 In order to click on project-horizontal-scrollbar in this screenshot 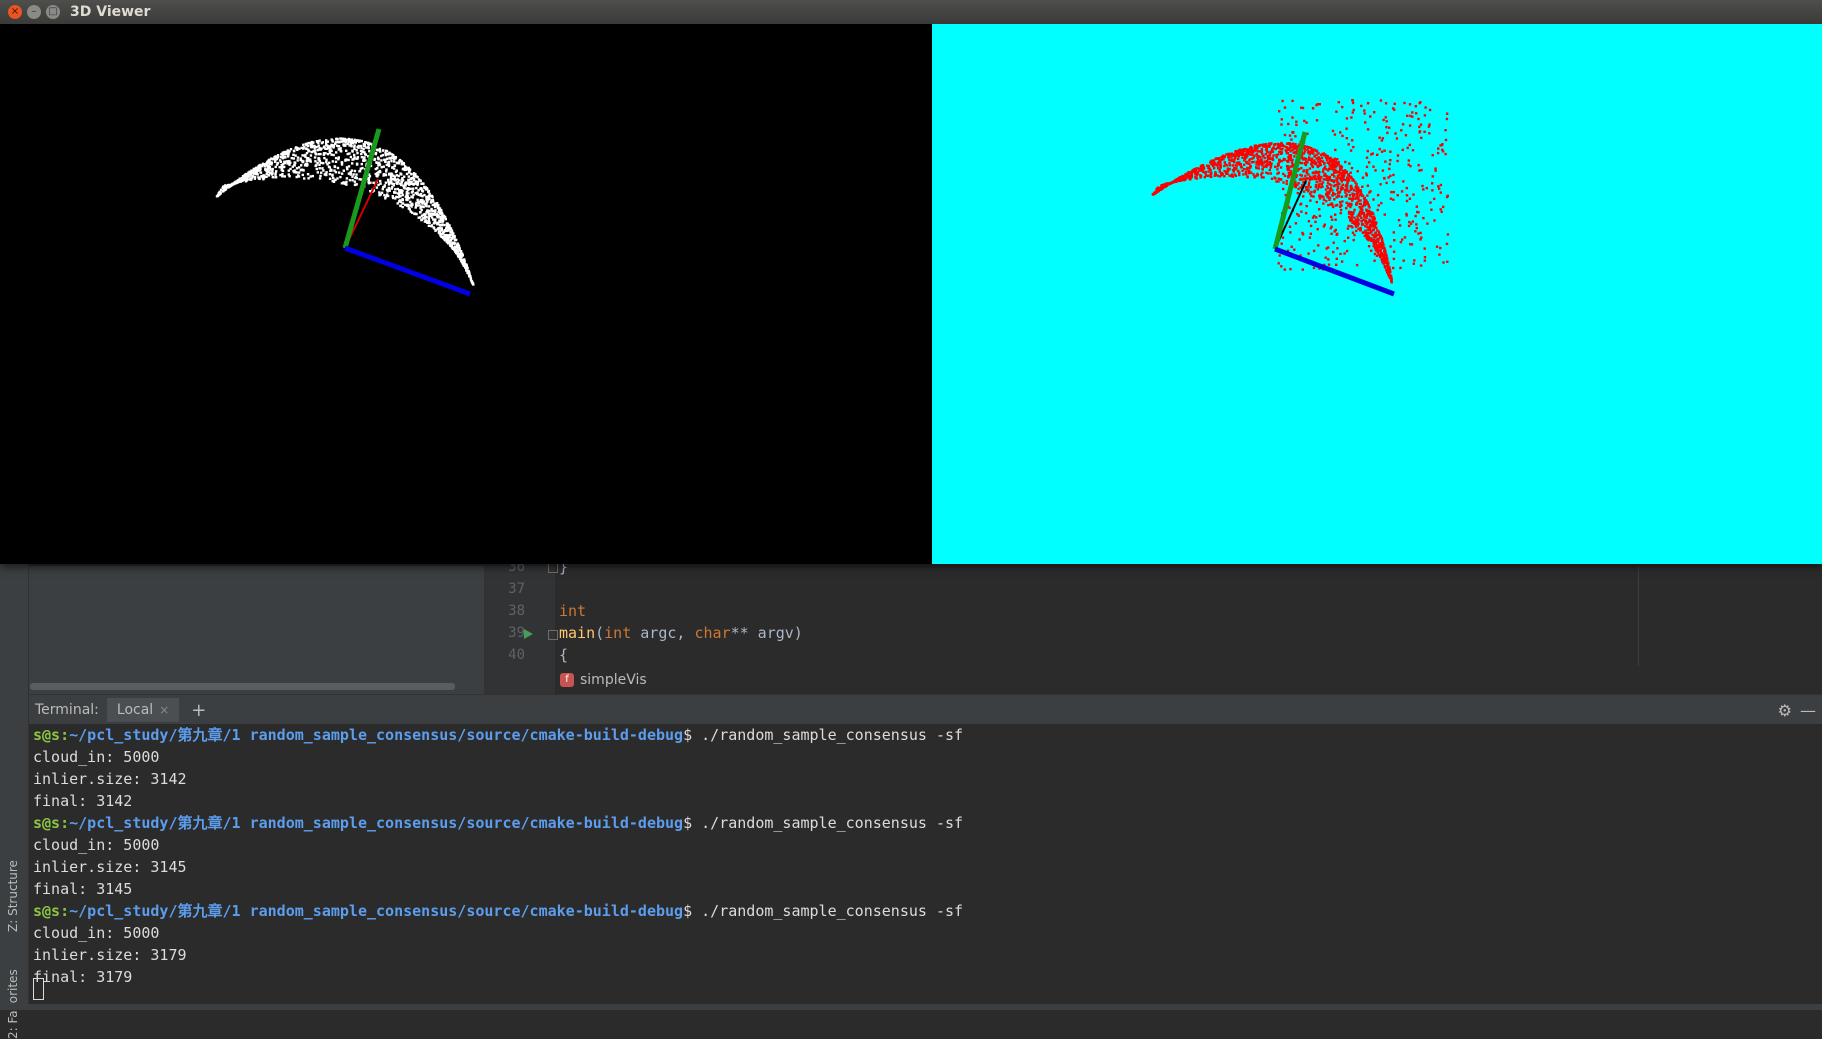, I will do `click(242, 686)`.